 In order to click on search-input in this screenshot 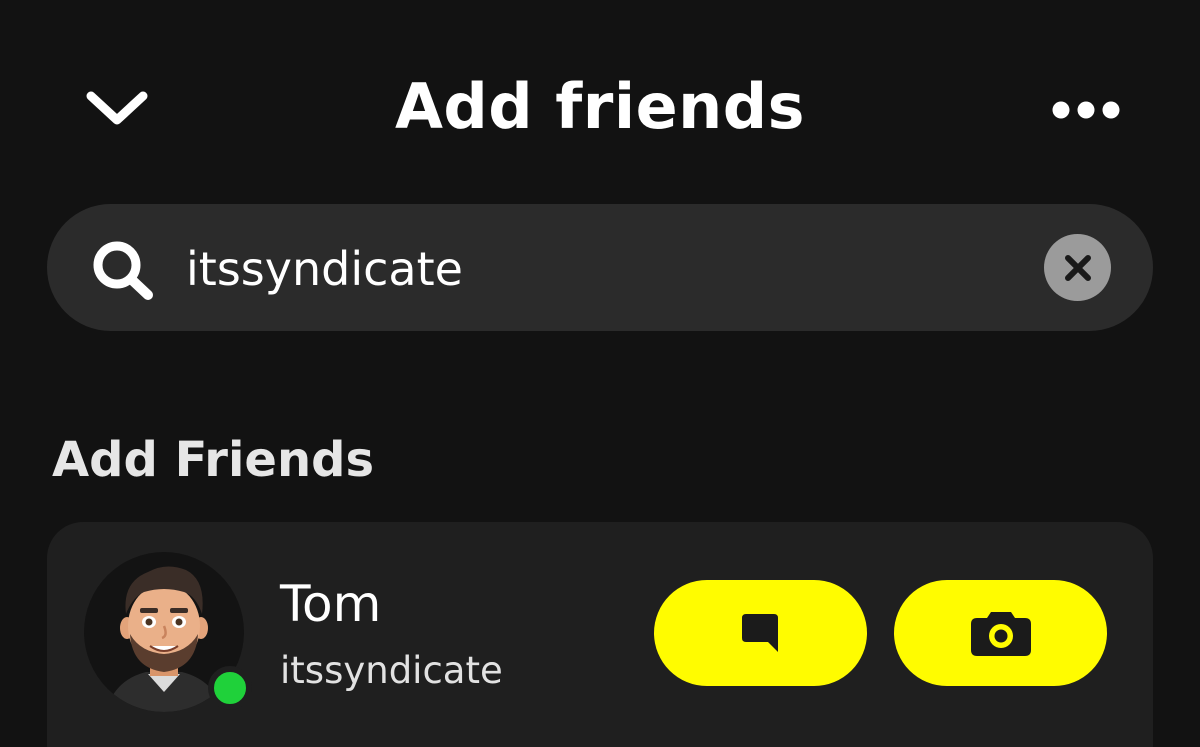, I will do `click(596, 269)`.